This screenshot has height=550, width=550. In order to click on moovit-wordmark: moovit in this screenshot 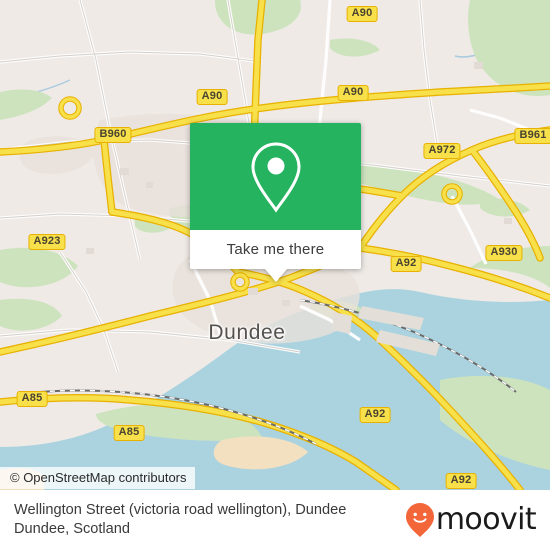, I will do `click(486, 519)`.